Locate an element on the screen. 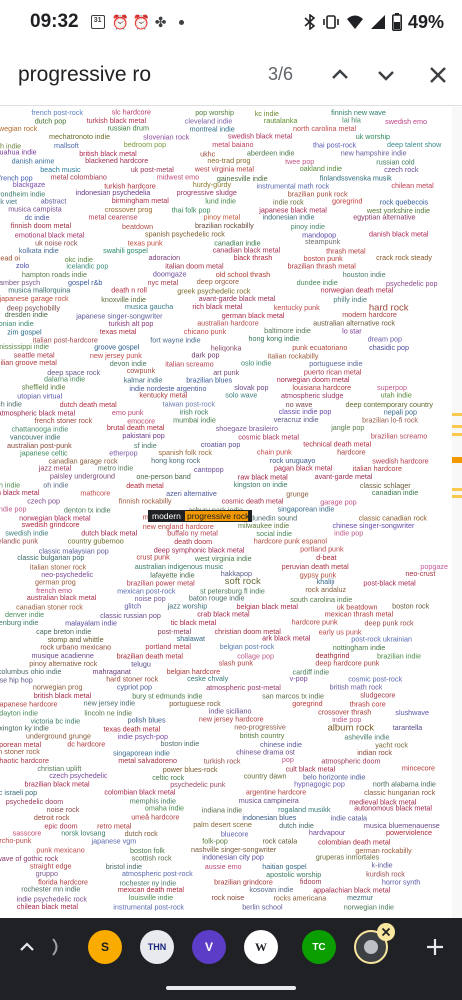 The width and height of the screenshot is (462, 1000). genre-label: musica campineira is located at coordinates (269, 800).